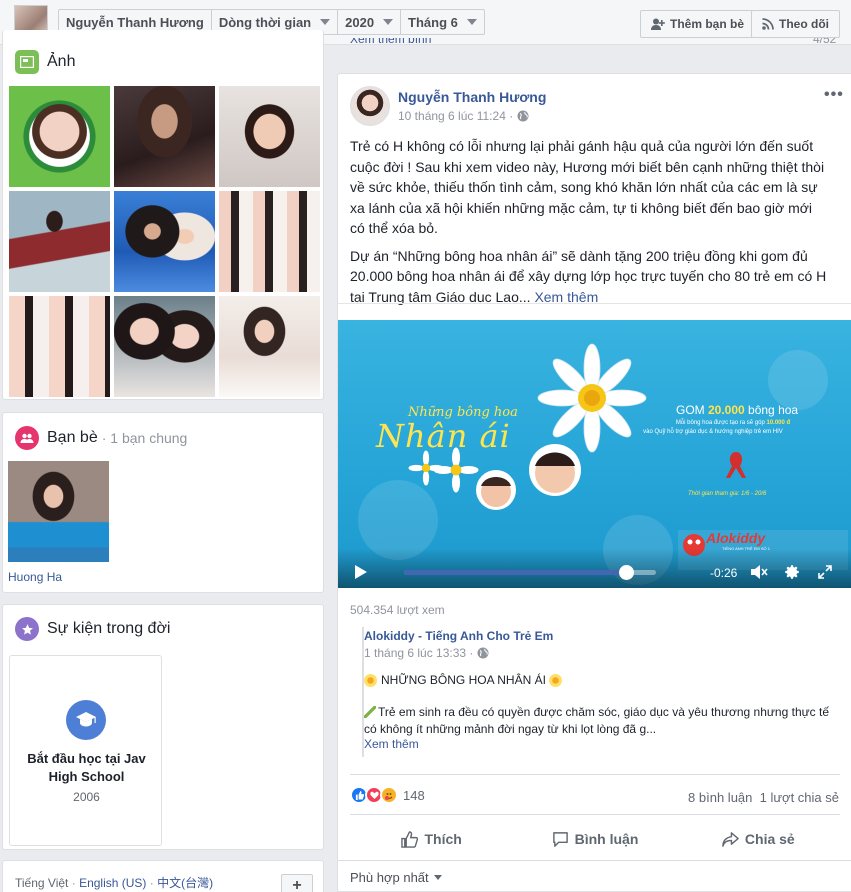 This screenshot has width=851, height=892. What do you see at coordinates (759, 572) in the screenshot?
I see `volume-icon` at bounding box center [759, 572].